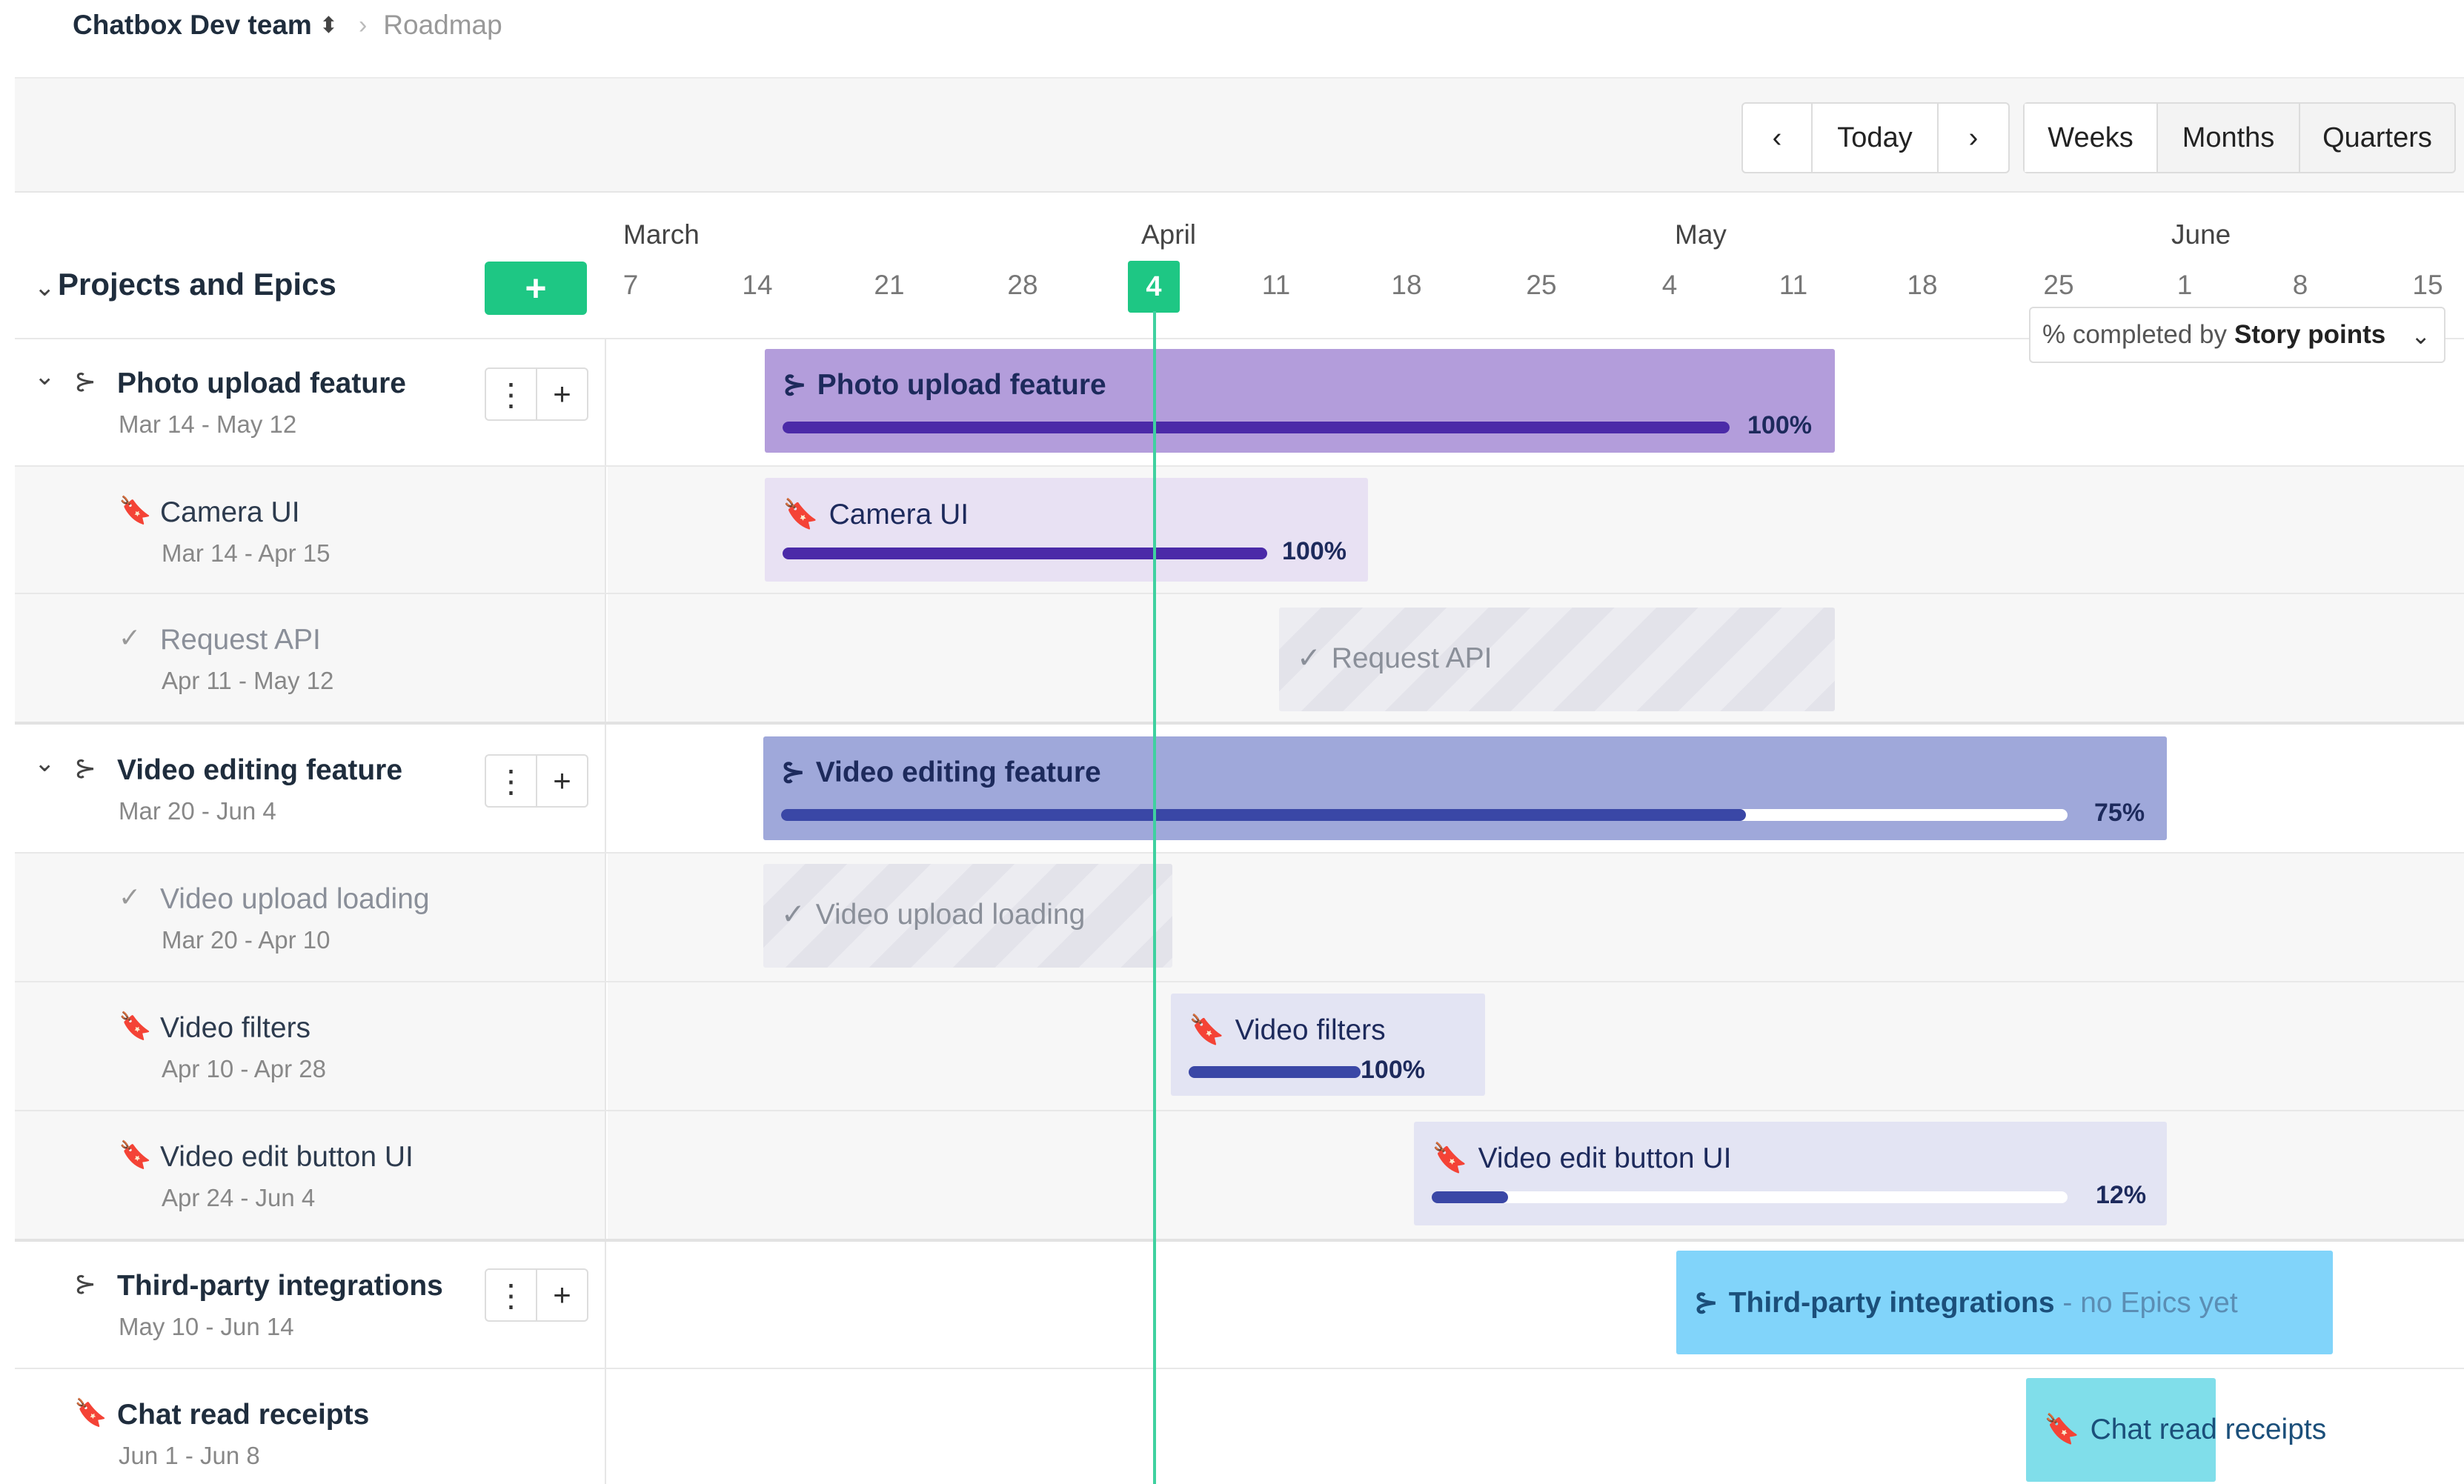 The height and width of the screenshot is (1484, 2464). What do you see at coordinates (2237, 335) in the screenshot?
I see `progress-metric-dropdown: % completed by Story points ⌄` at bounding box center [2237, 335].